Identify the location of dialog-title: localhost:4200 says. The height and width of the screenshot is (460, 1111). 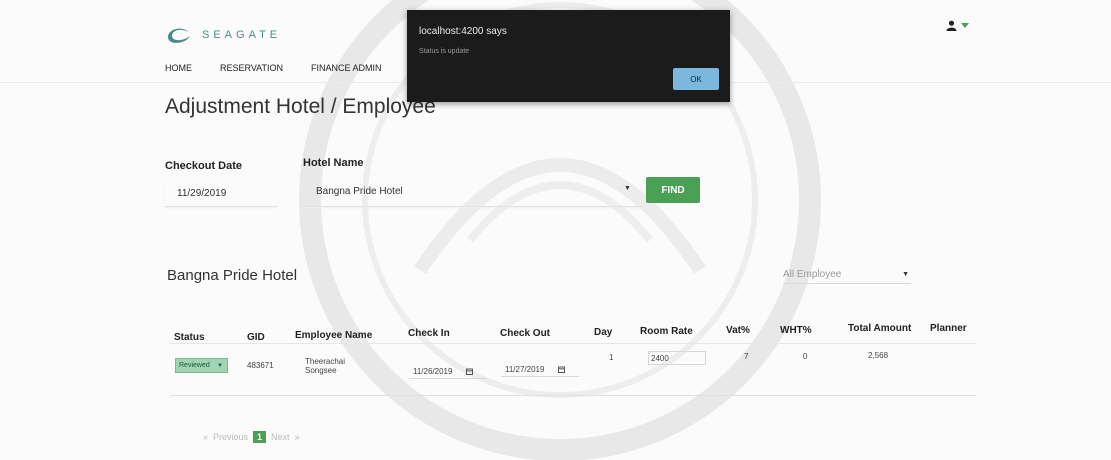
(463, 31).